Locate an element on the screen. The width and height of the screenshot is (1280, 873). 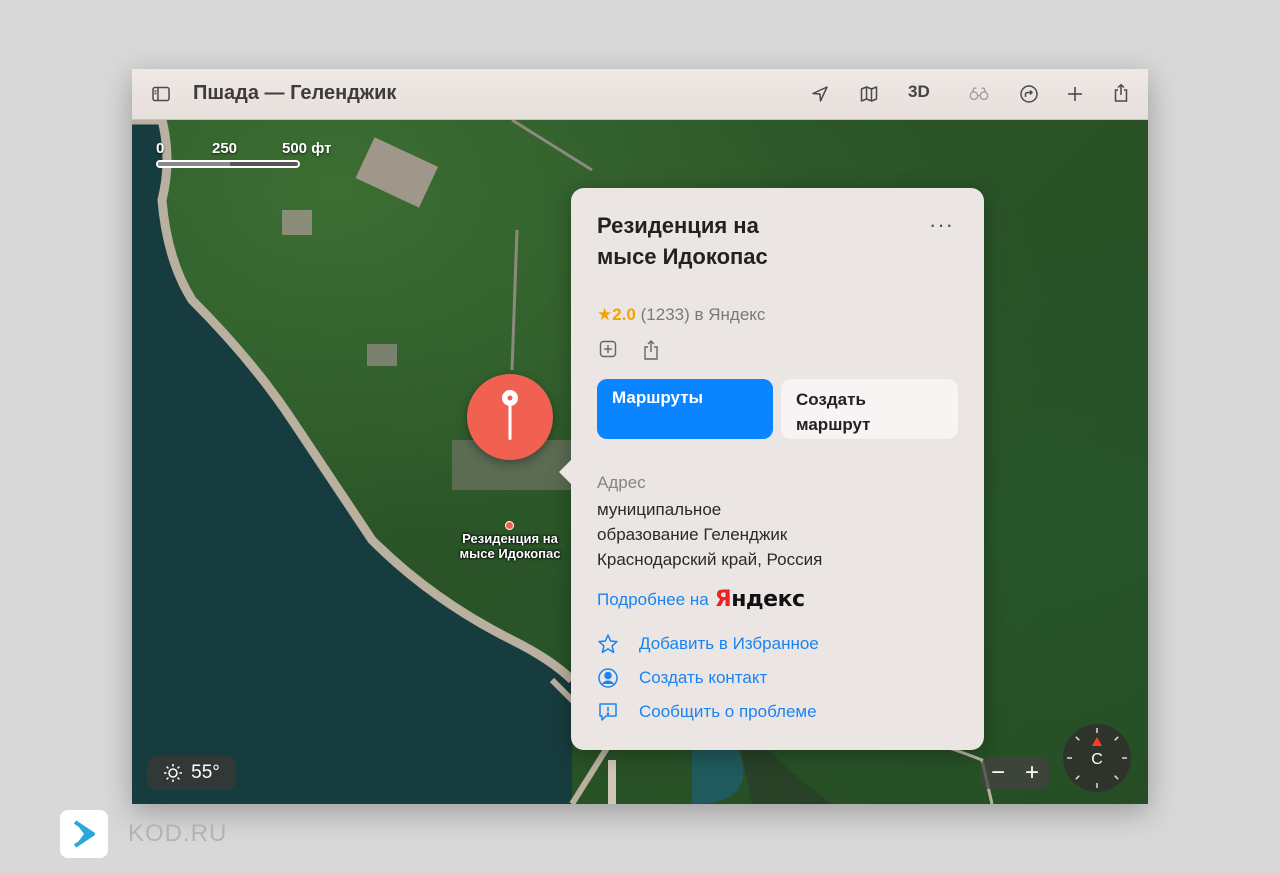
pin-label: Резиденция на мысе Идокопас is located at coordinates (510, 546).